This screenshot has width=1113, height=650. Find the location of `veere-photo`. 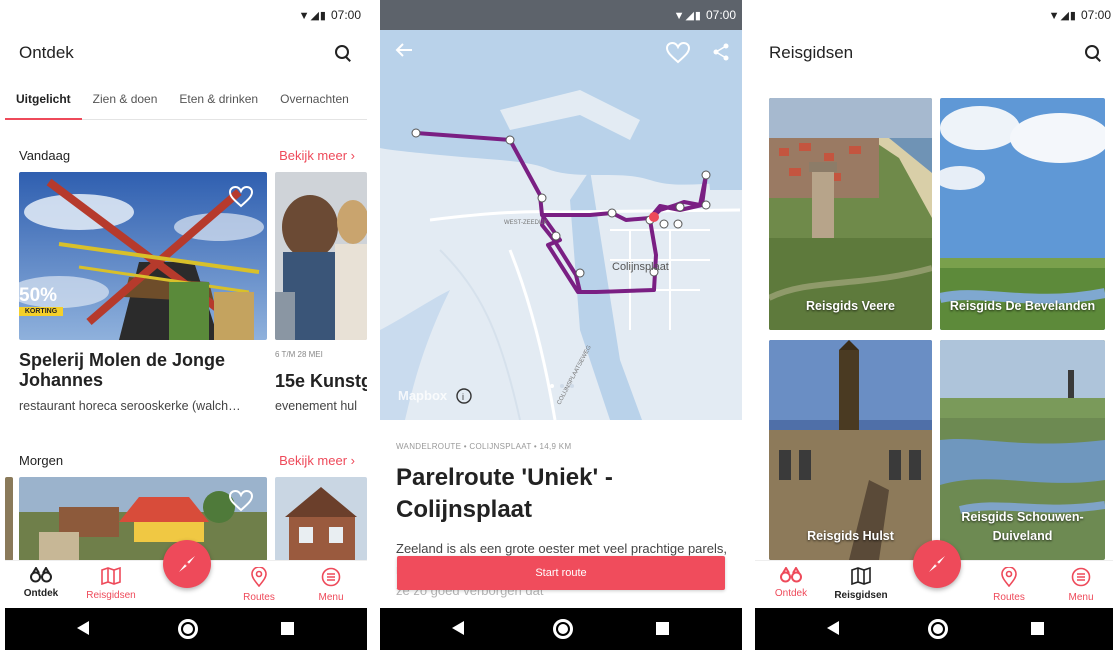

veere-photo is located at coordinates (850, 214).